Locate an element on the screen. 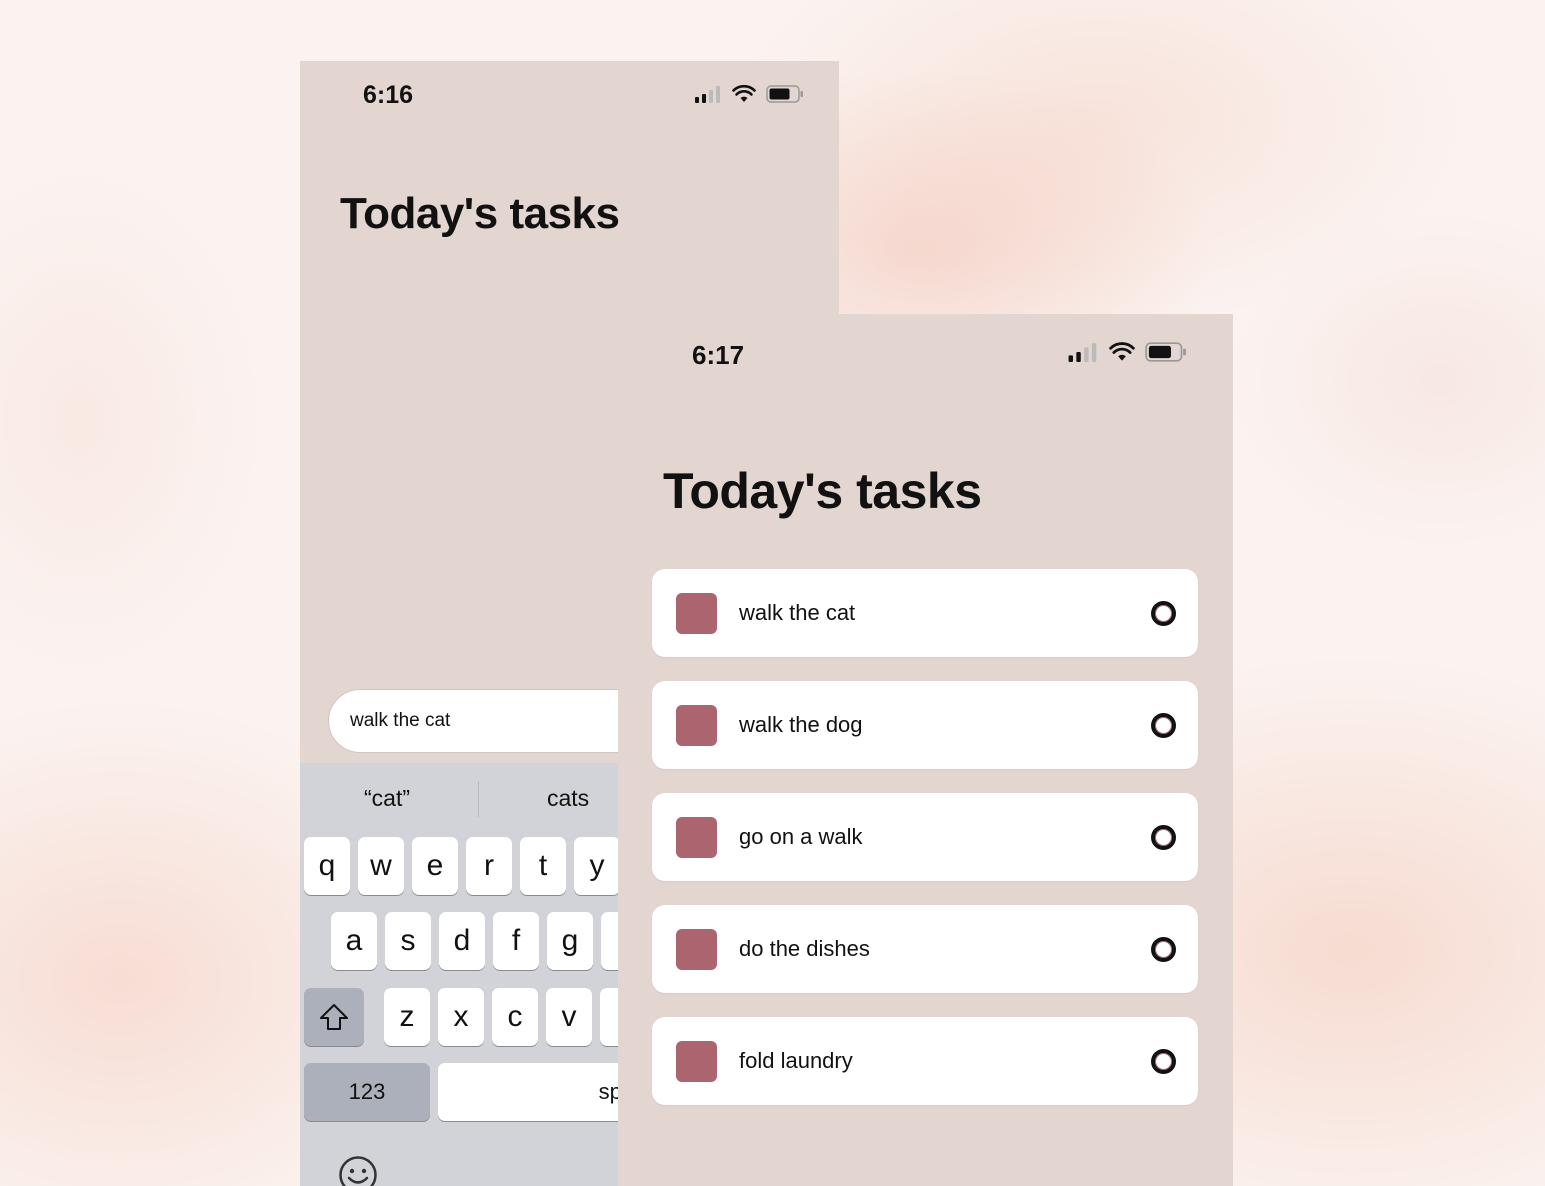 The image size is (1545, 1186). key-label: t is located at coordinates (543, 865).